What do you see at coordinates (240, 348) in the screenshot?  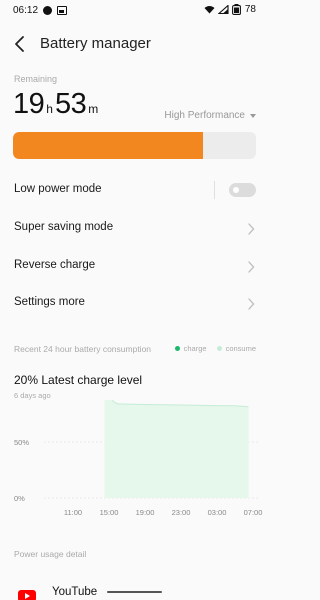 I see `legend-consume-label: consume` at bounding box center [240, 348].